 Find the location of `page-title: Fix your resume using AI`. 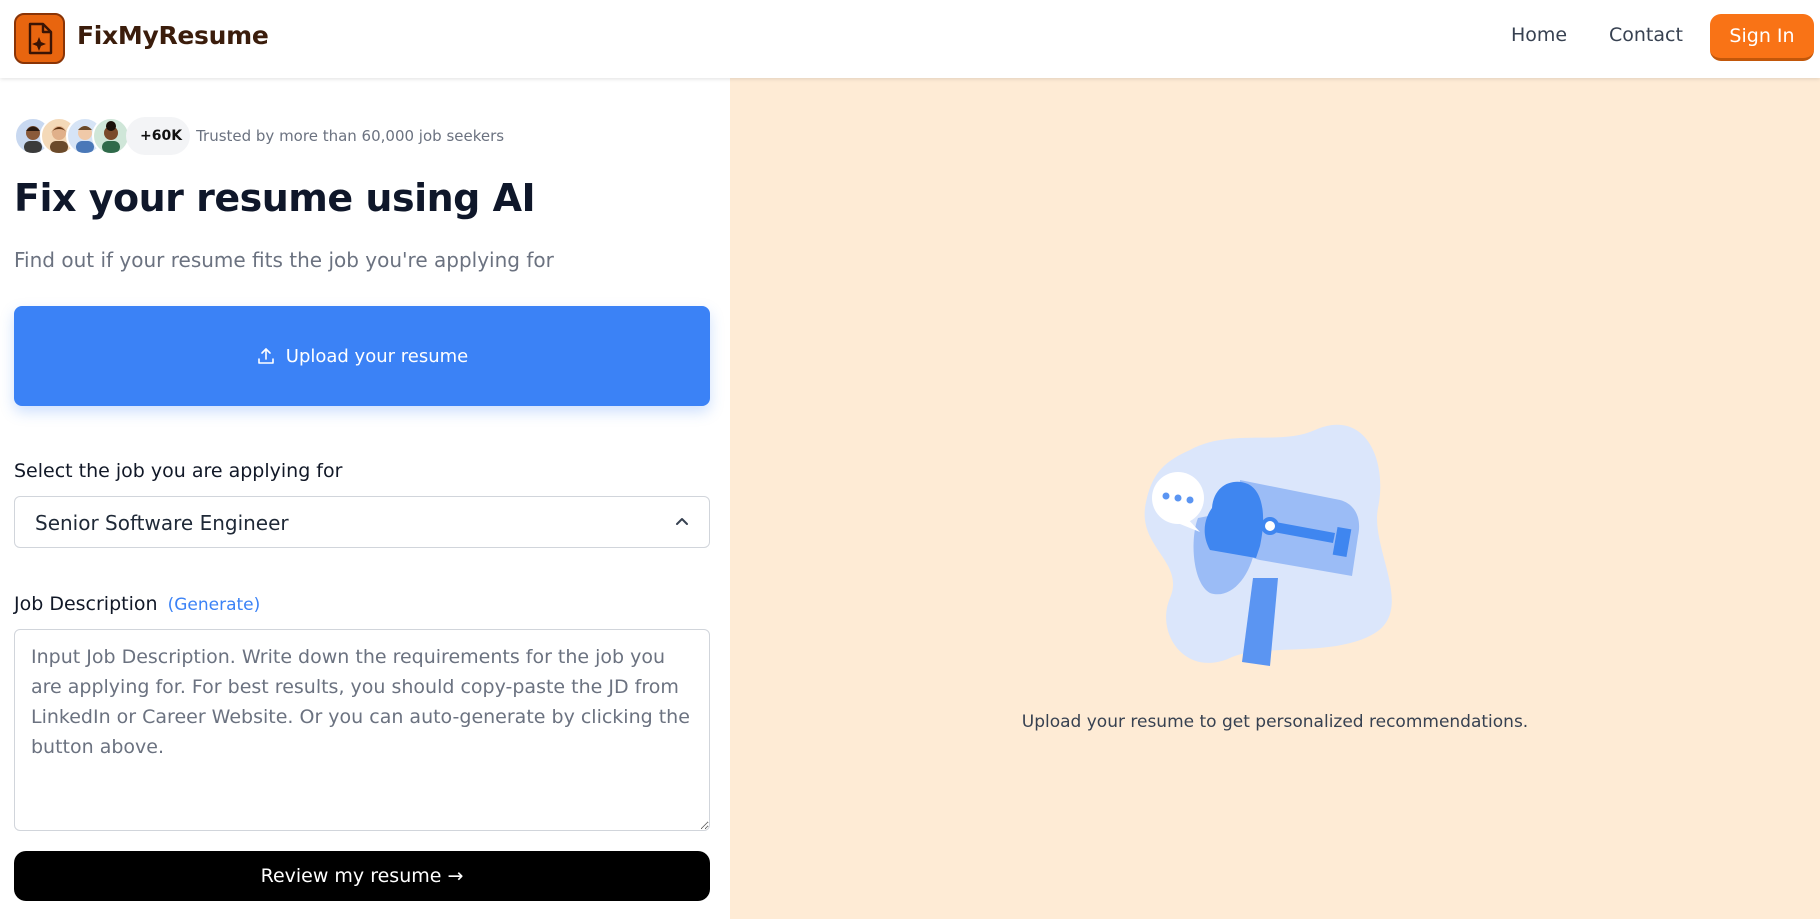

page-title: Fix your resume using AI is located at coordinates (275, 198).